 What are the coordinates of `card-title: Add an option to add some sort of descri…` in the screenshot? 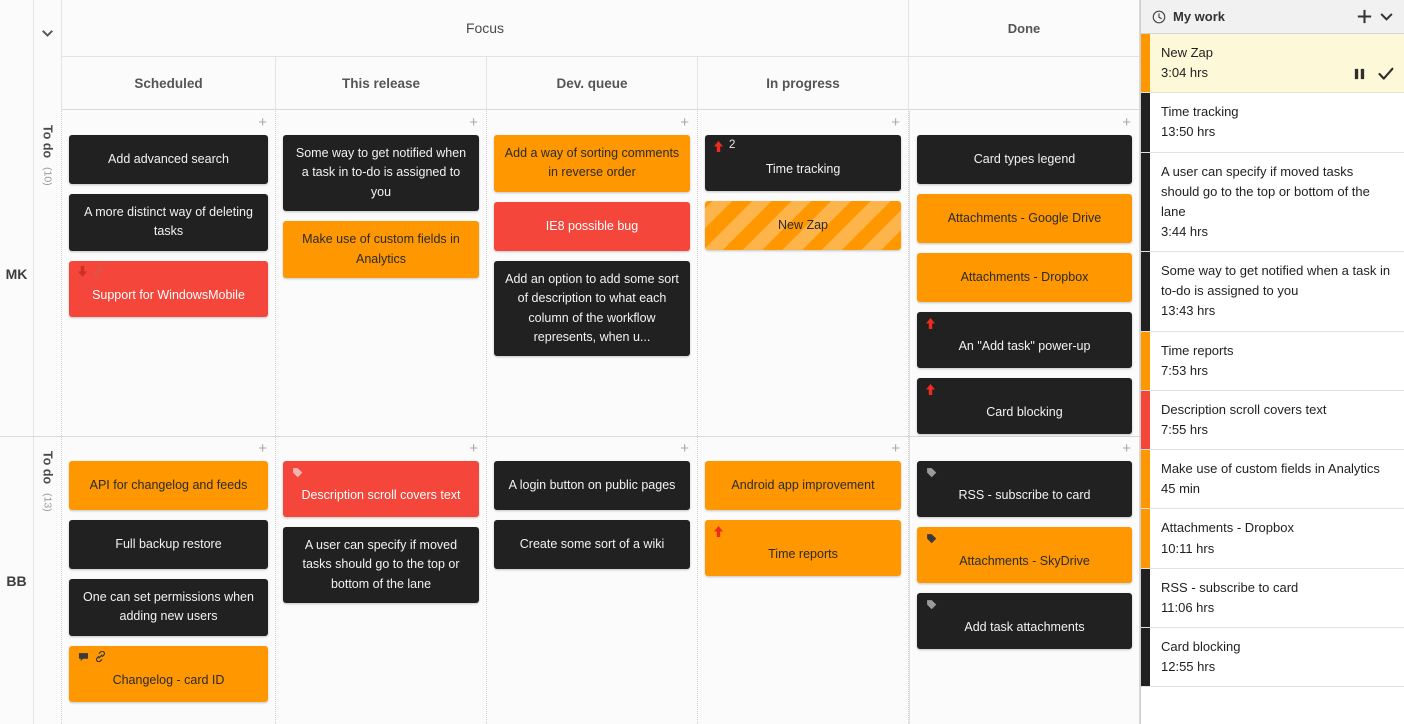 It's located at (592, 307).